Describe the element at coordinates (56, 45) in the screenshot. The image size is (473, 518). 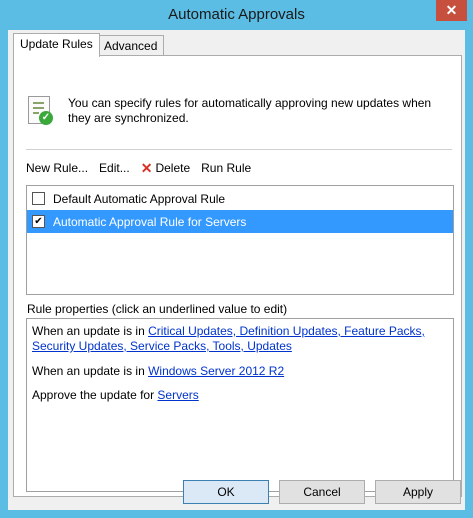
I see `tab-update-rules: Update Rules` at that location.